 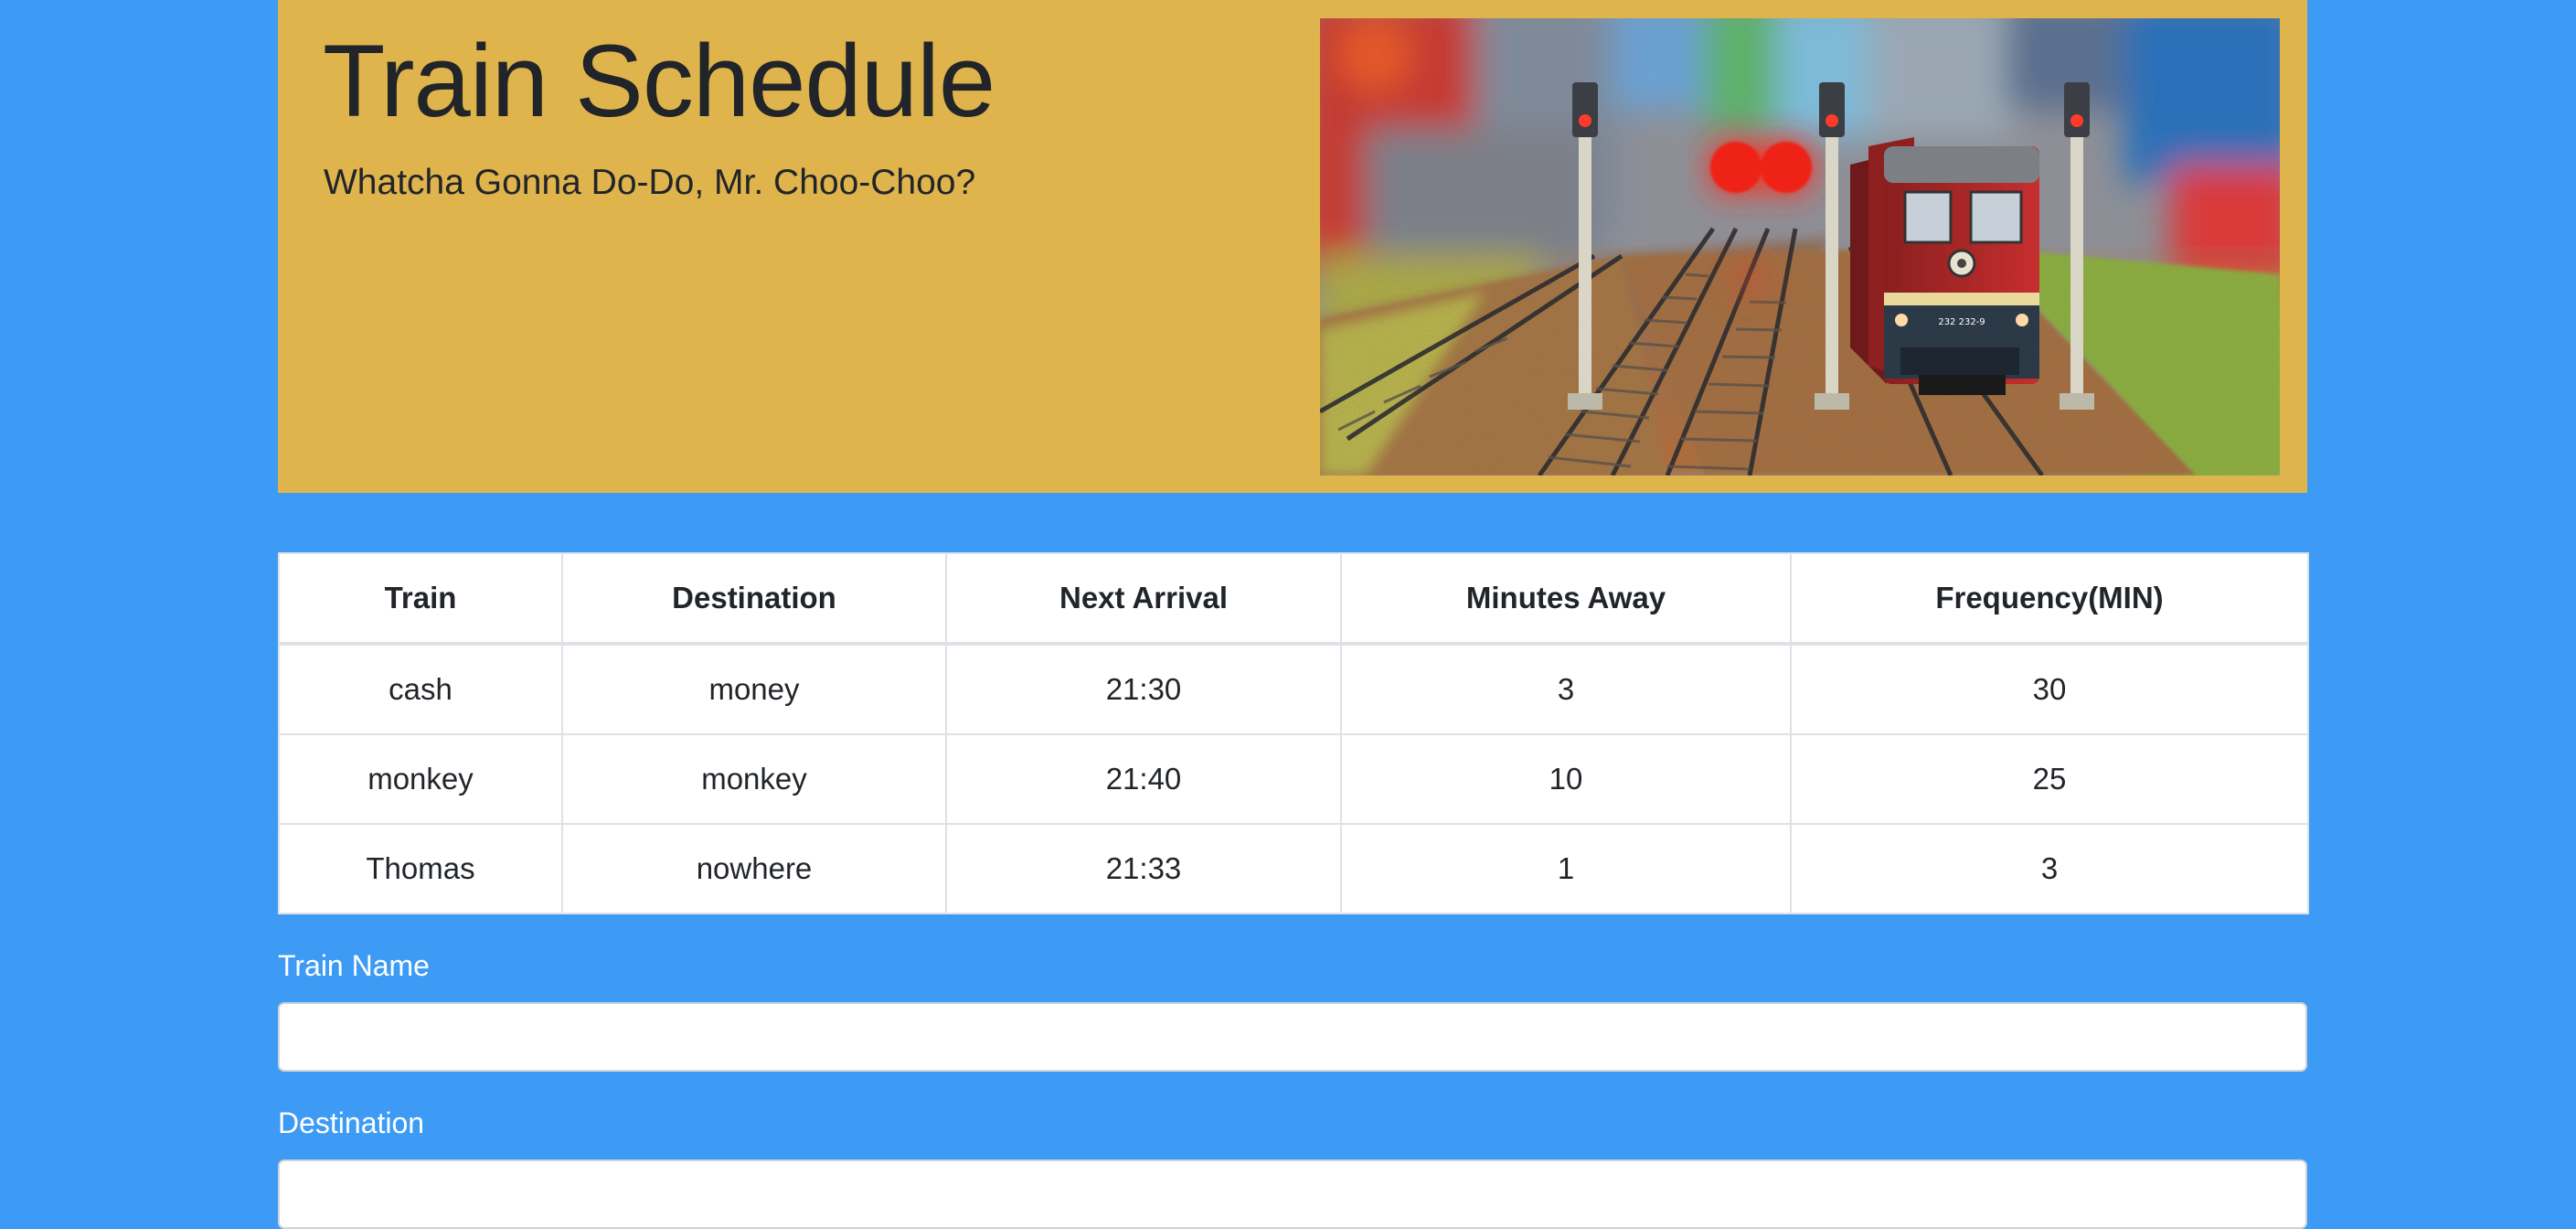 What do you see at coordinates (421, 599) in the screenshot?
I see `column-header-train: Train` at bounding box center [421, 599].